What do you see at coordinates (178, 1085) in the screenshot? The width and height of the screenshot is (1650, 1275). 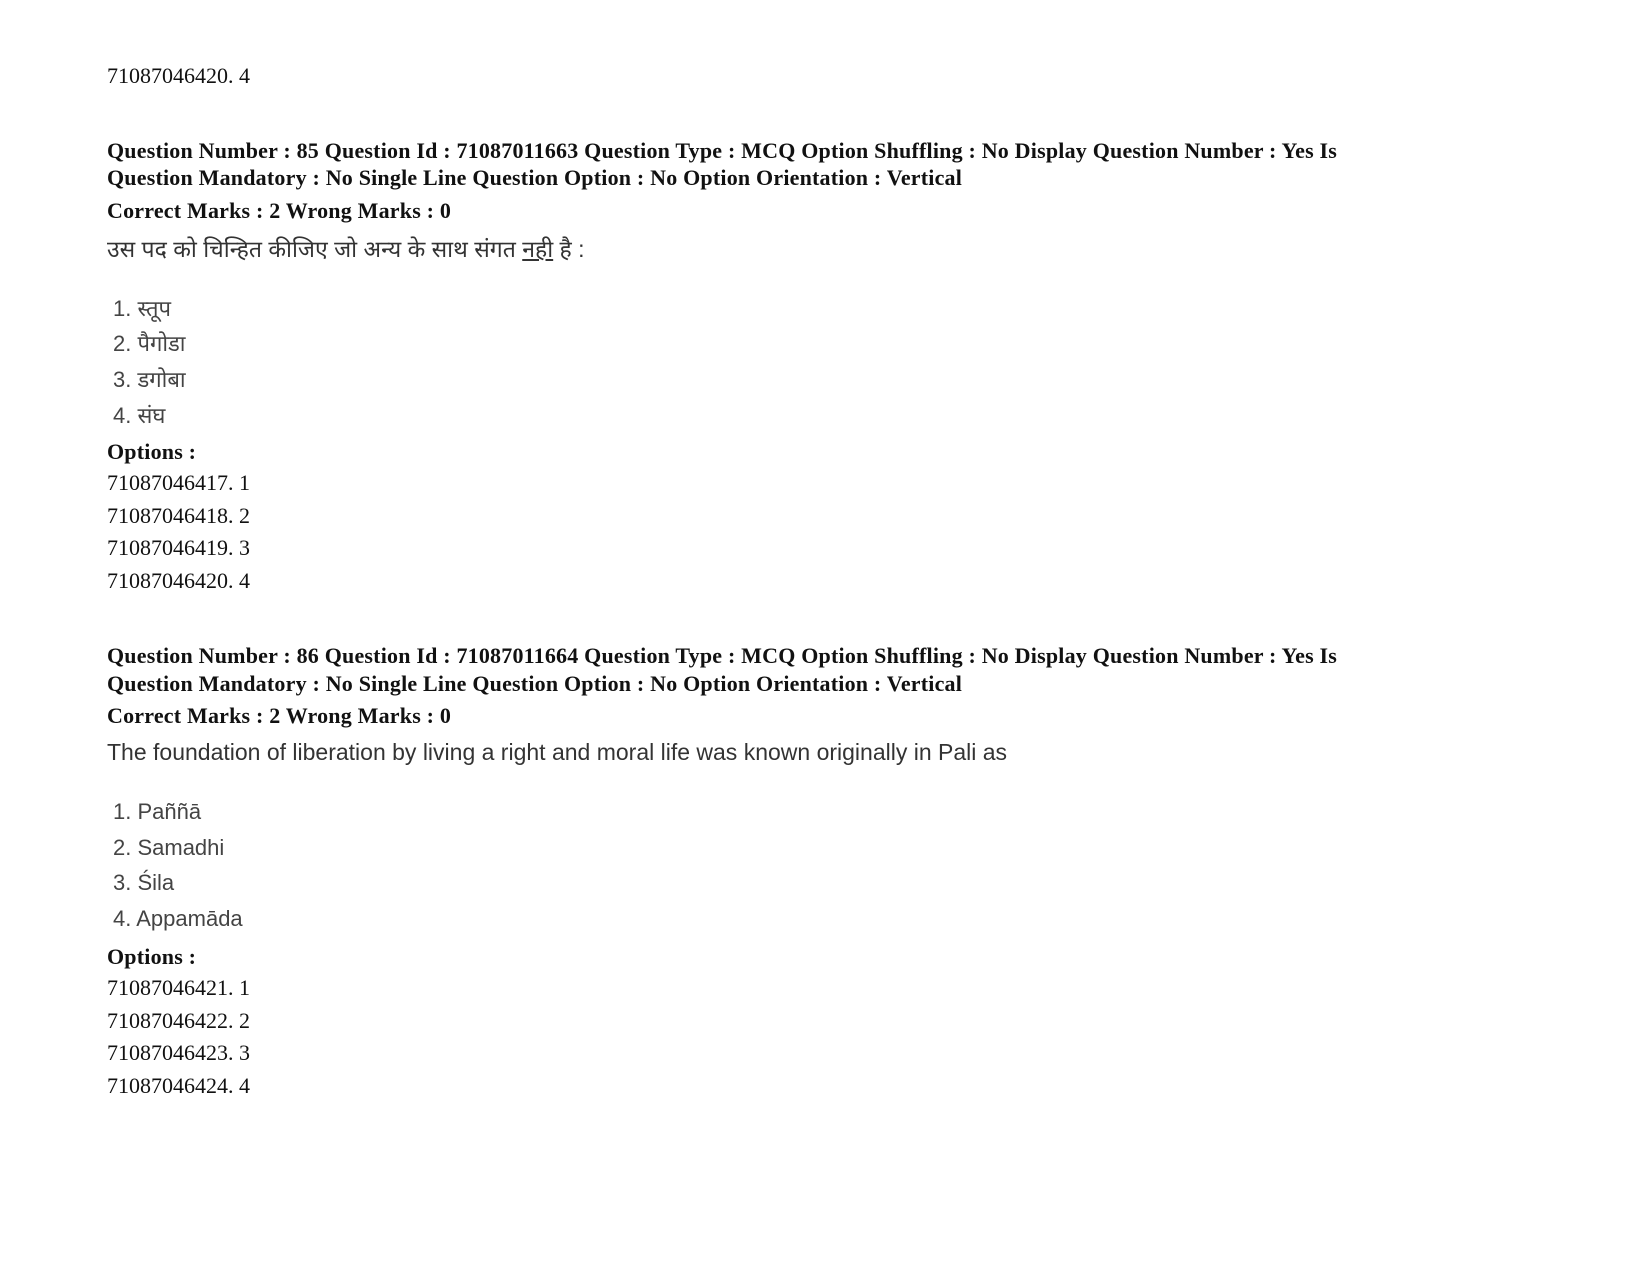 I see `option-id-item: 71087046424. 4` at bounding box center [178, 1085].